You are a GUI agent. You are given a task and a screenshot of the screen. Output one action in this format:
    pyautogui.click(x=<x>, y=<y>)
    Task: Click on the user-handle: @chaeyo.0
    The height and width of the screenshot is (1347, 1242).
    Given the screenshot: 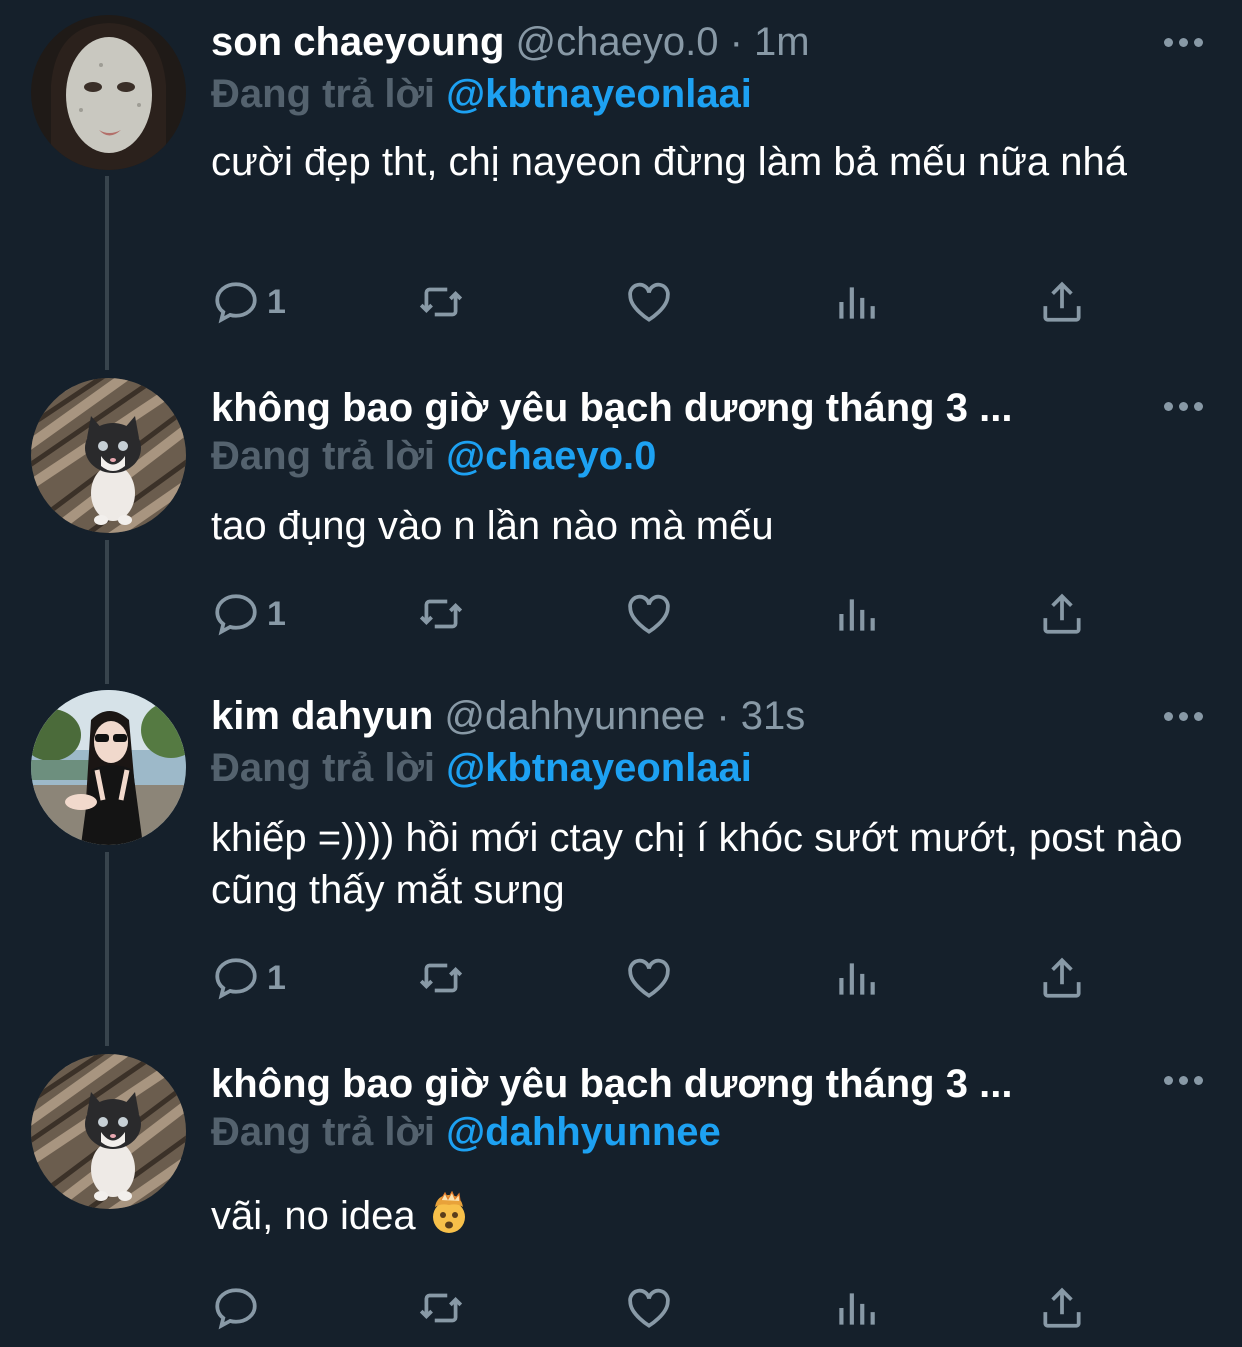 What is the action you would take?
    pyautogui.click(x=617, y=42)
    